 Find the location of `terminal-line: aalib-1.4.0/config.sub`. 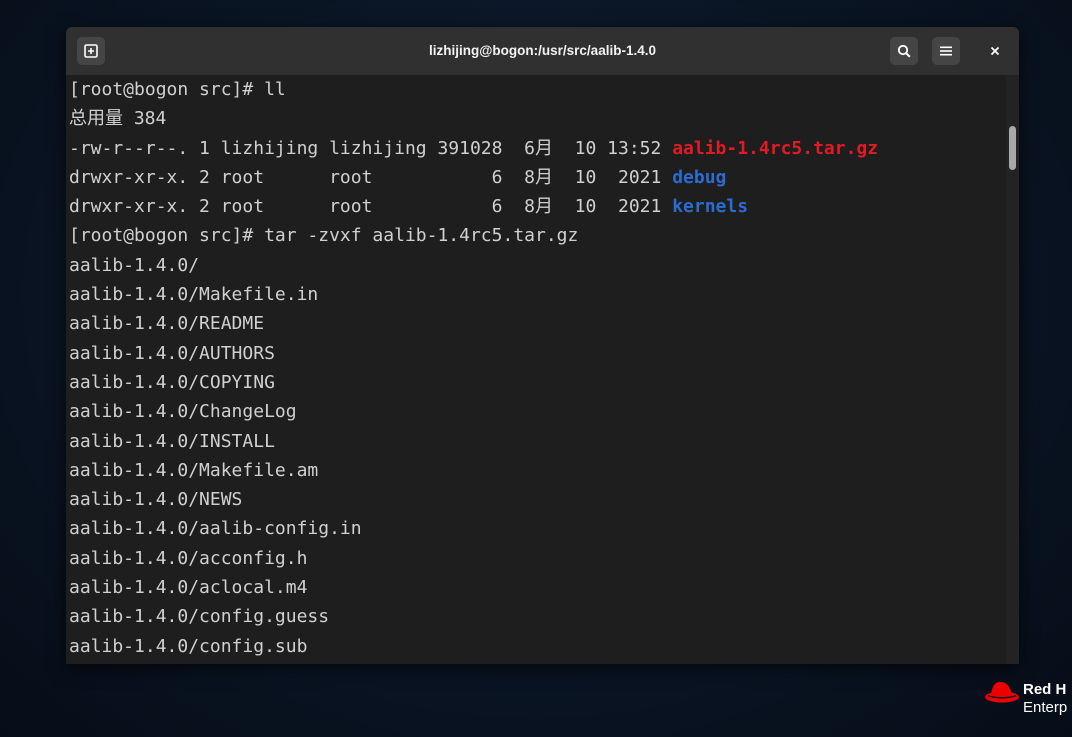

terminal-line: aalib-1.4.0/config.sub is located at coordinates (537, 646).